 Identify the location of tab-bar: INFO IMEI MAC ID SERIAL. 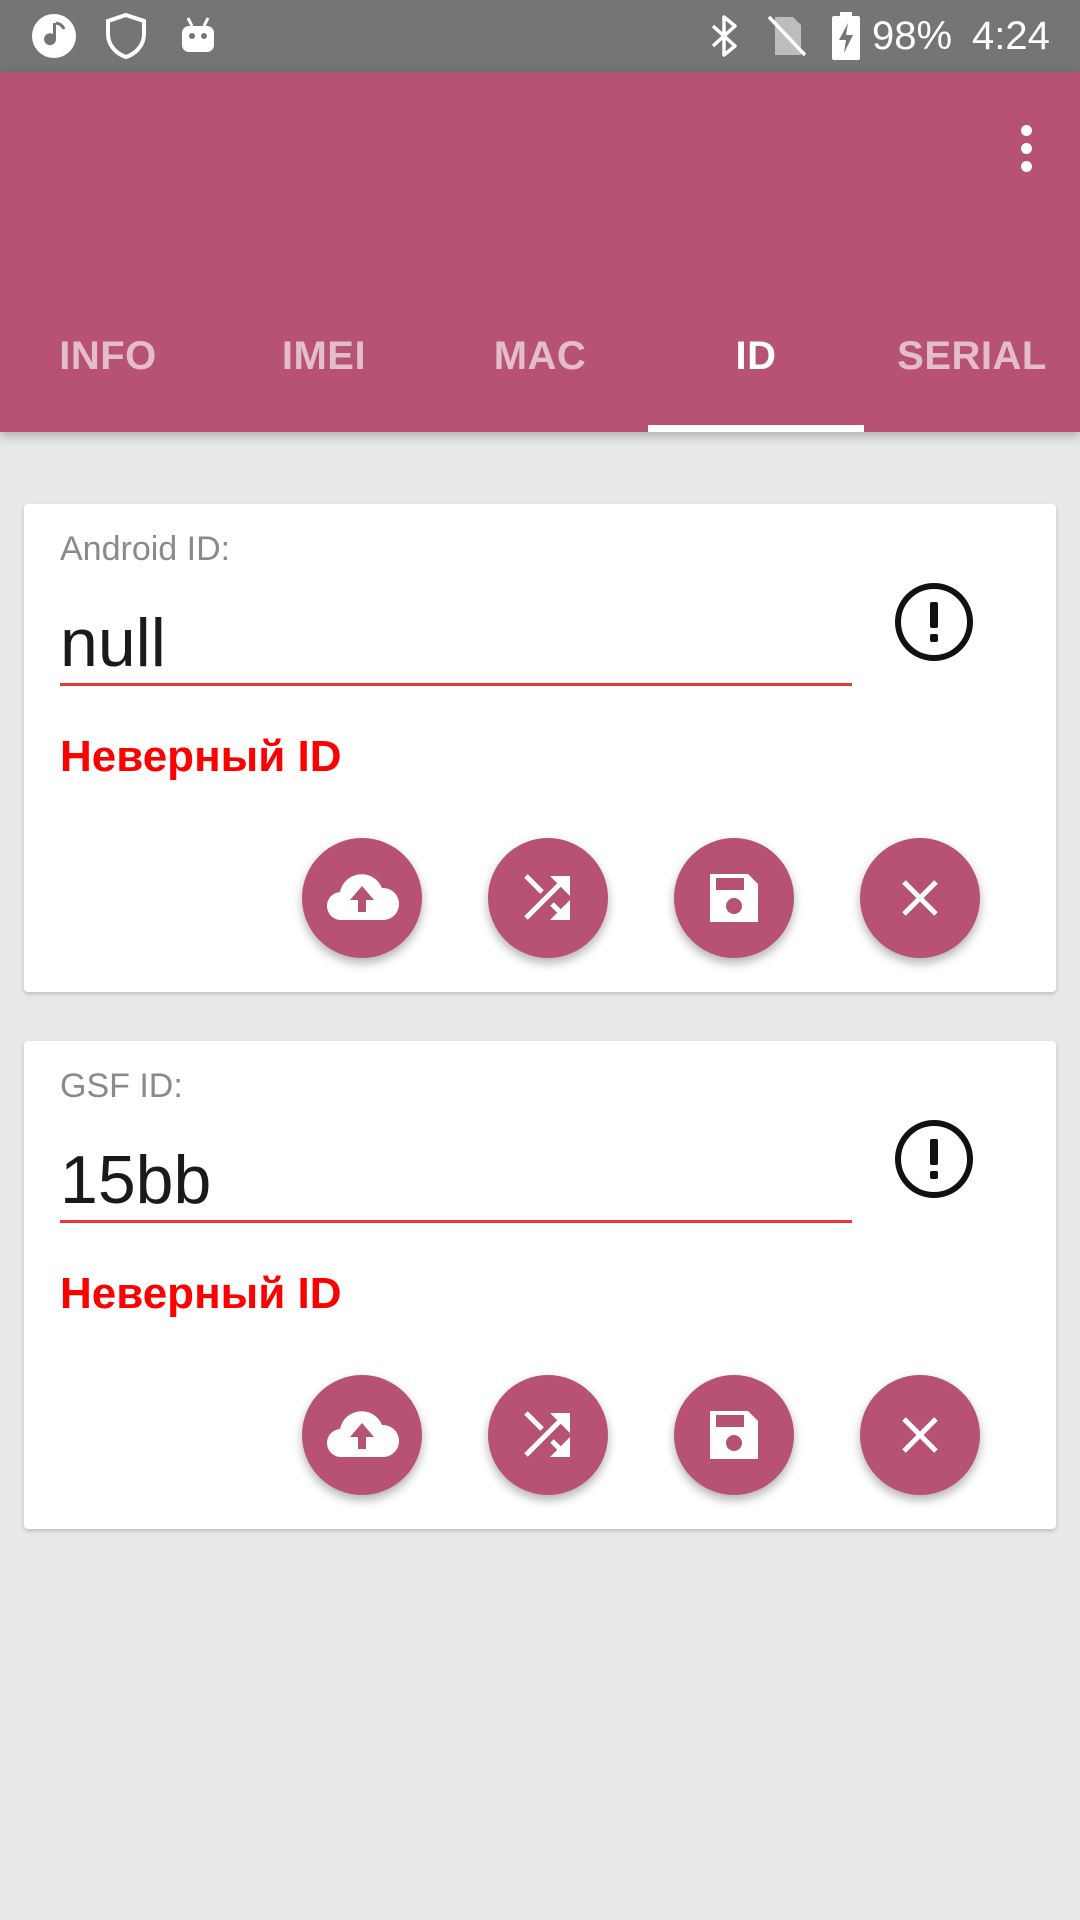
(540, 360).